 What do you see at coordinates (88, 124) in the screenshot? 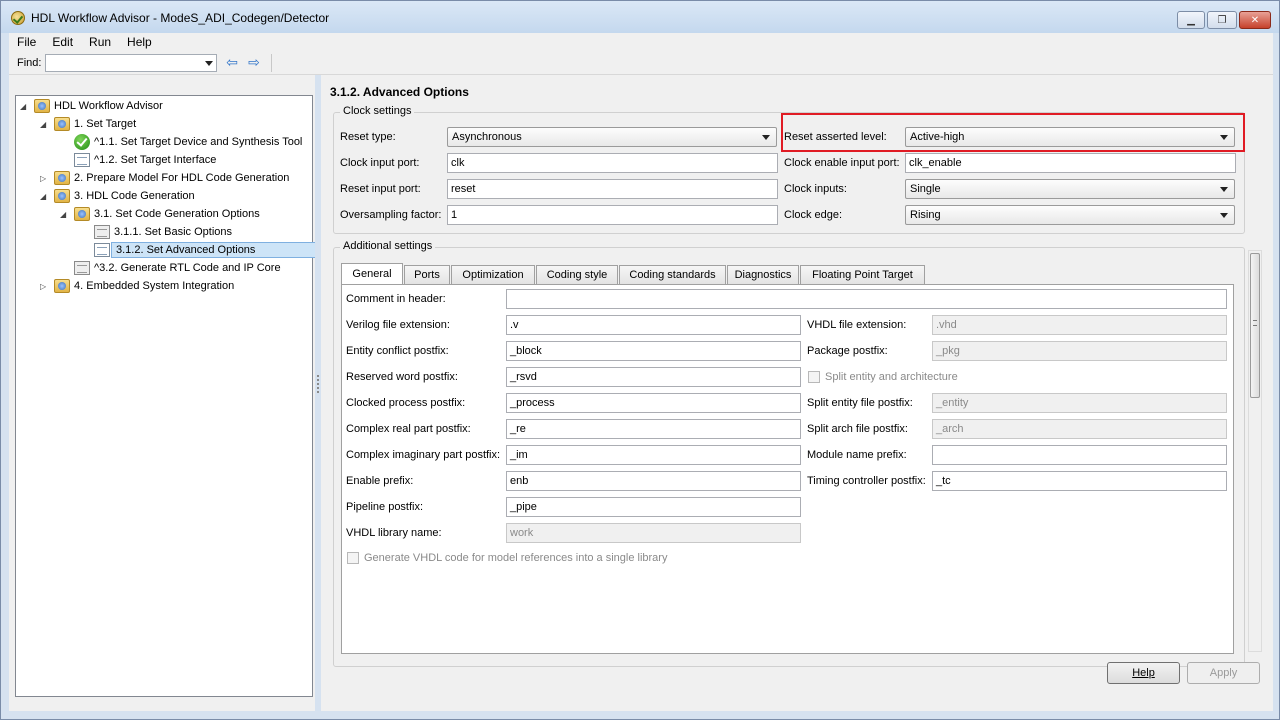
I see `tree-node-set-target: ◢ 1. Set Target` at bounding box center [88, 124].